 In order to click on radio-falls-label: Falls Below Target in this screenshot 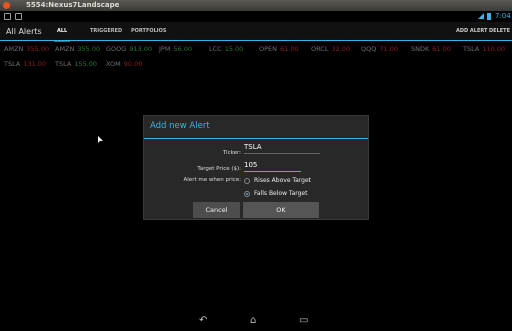, I will do `click(281, 193)`.